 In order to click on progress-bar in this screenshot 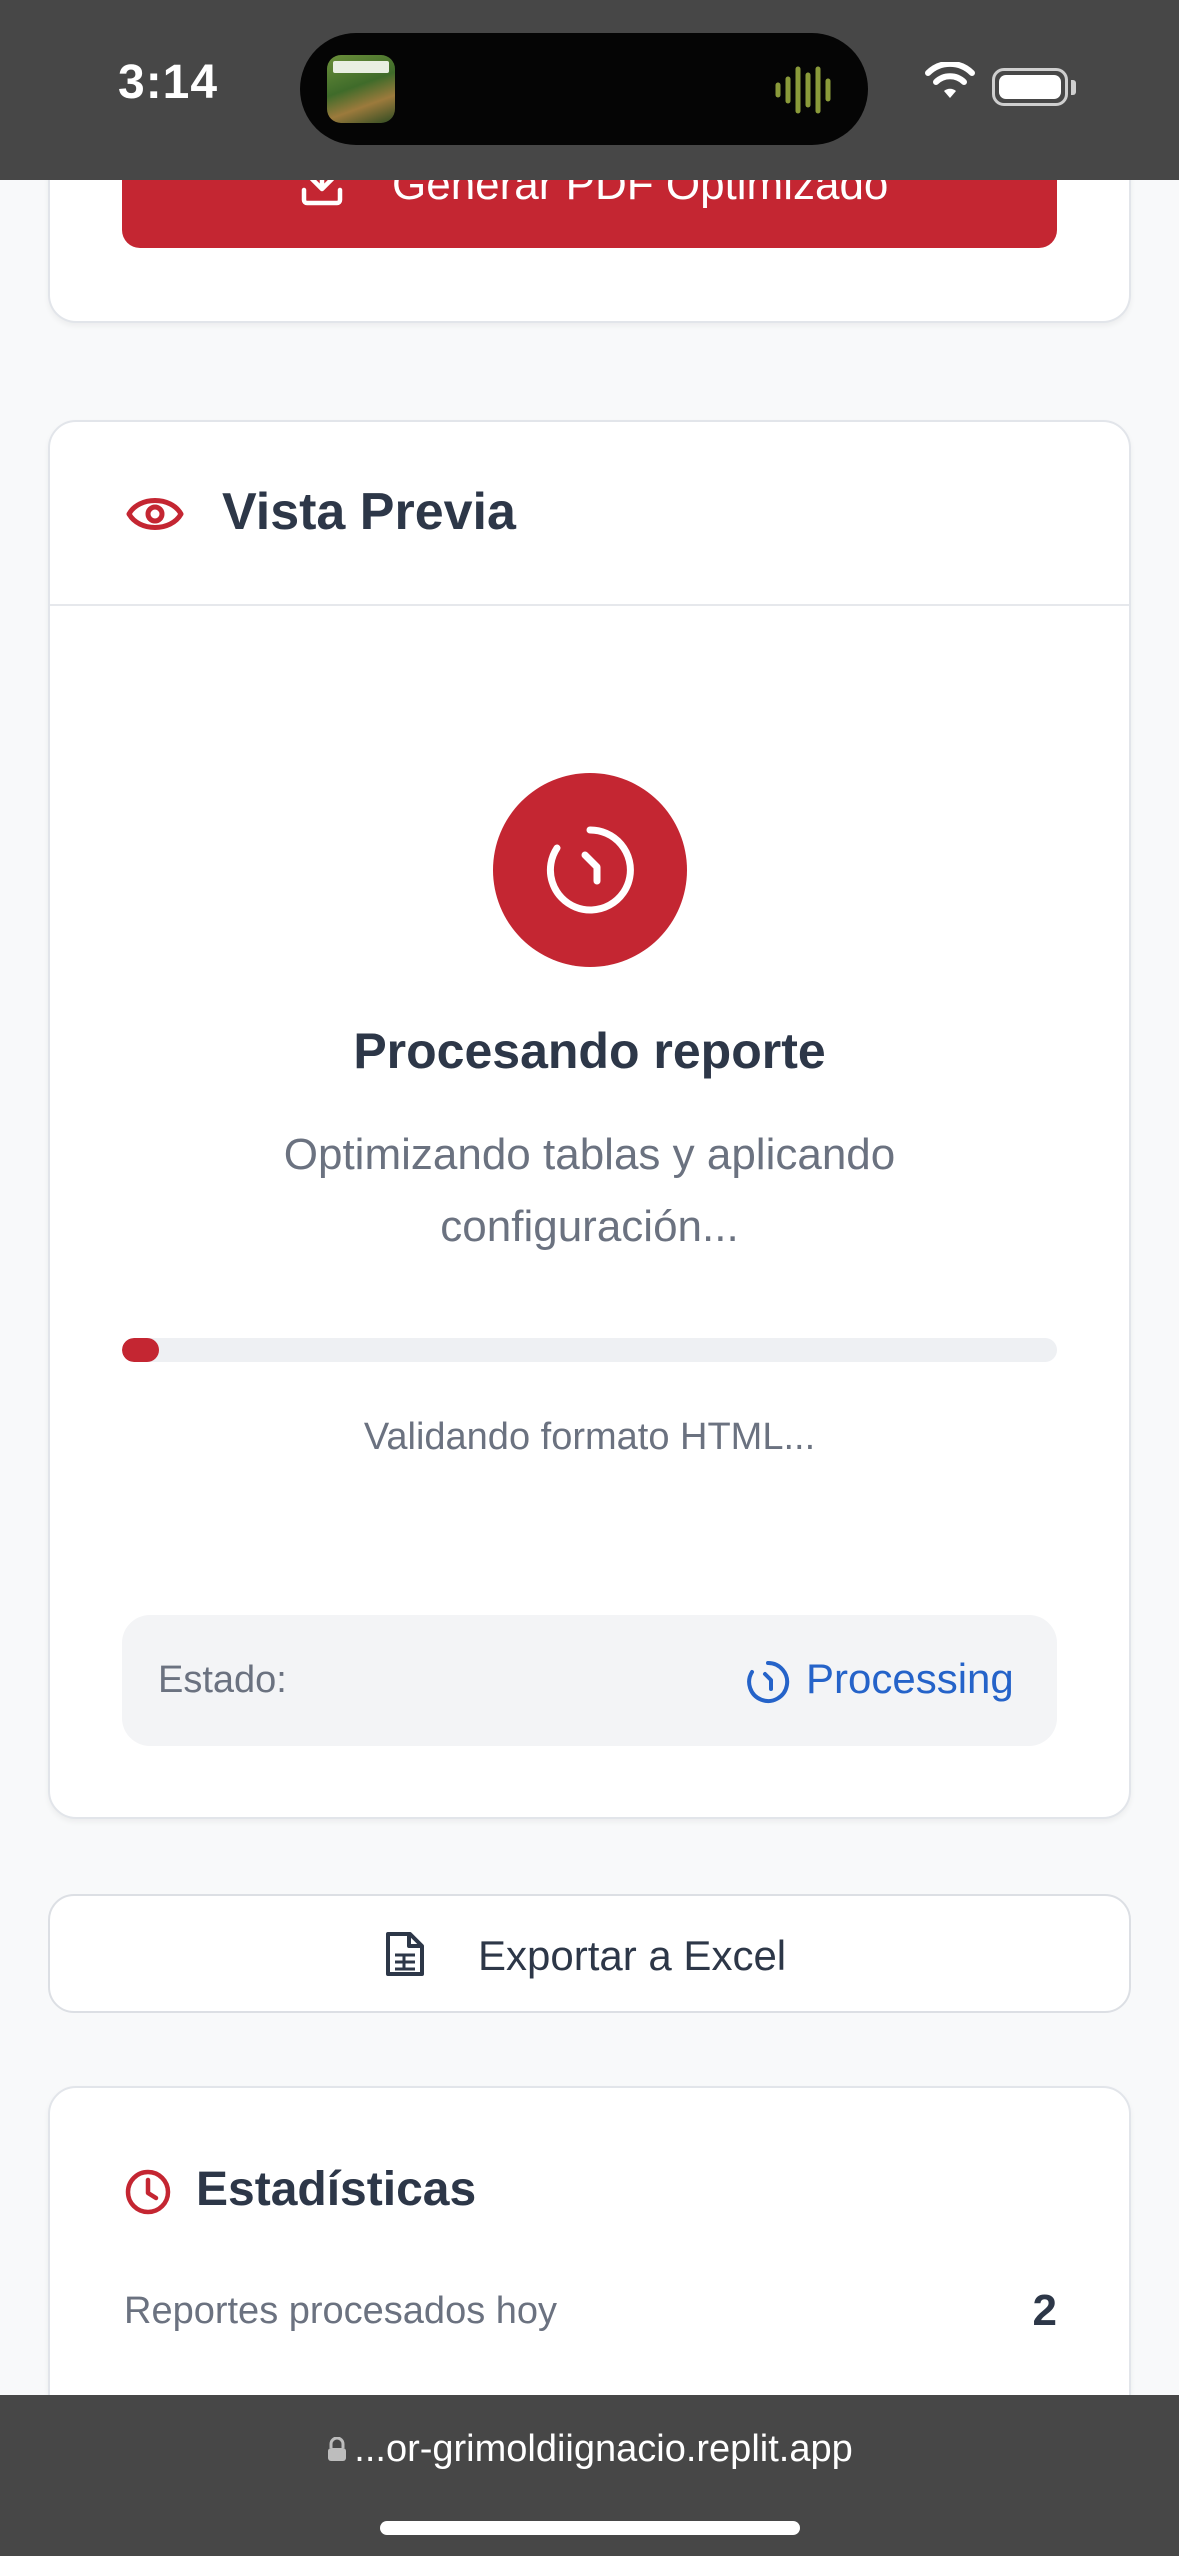, I will do `click(589, 1350)`.